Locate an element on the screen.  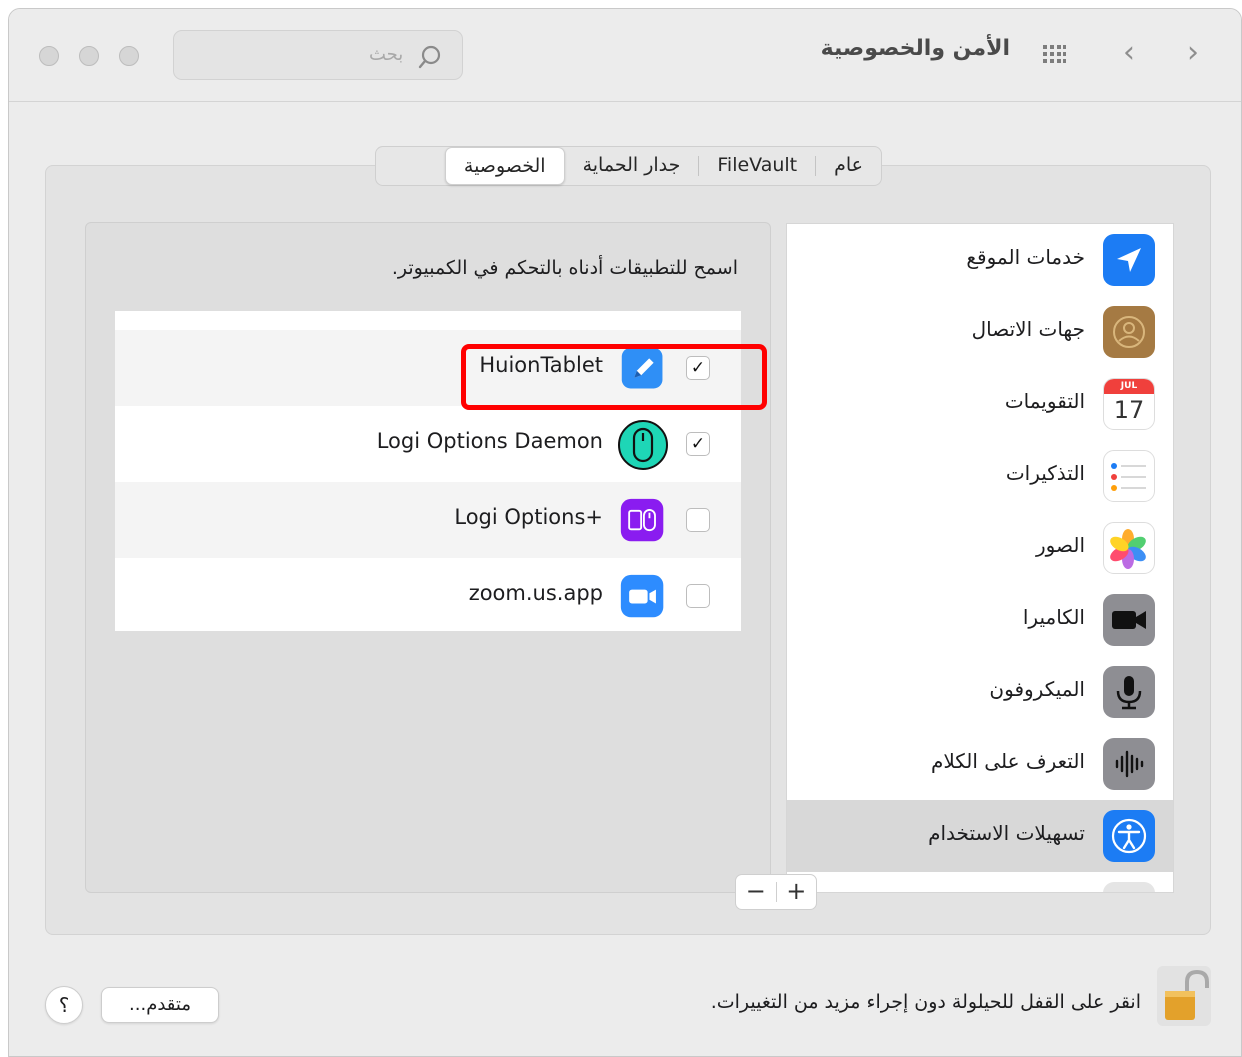
sidebar-item-camera: الكاميرا is located at coordinates (980, 620).